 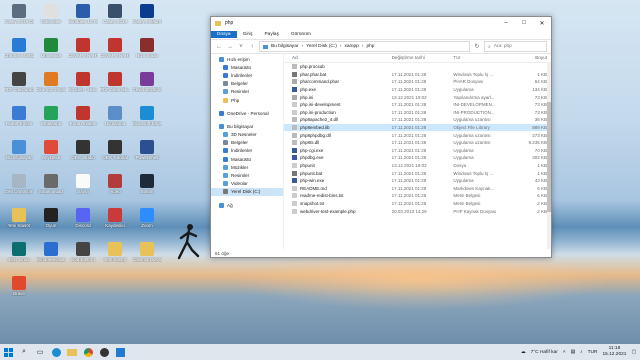 What do you see at coordinates (485, 57) in the screenshot?
I see `column-type: Tür` at bounding box center [485, 57].